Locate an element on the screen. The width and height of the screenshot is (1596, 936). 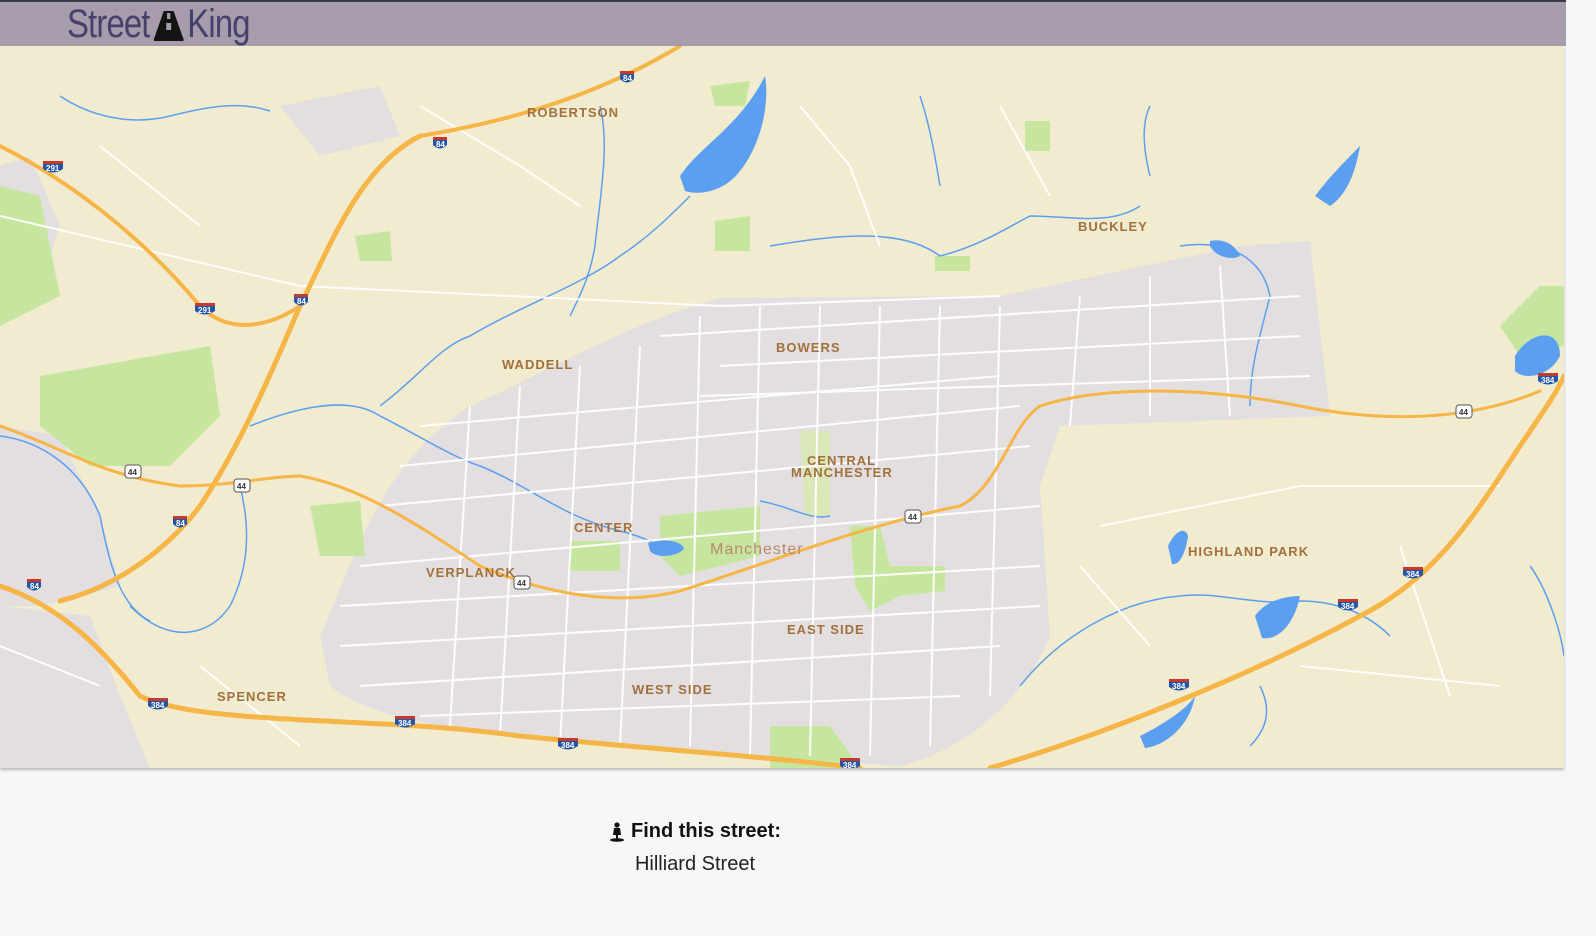
place-label-spencer: SPENCER is located at coordinates (252, 696).